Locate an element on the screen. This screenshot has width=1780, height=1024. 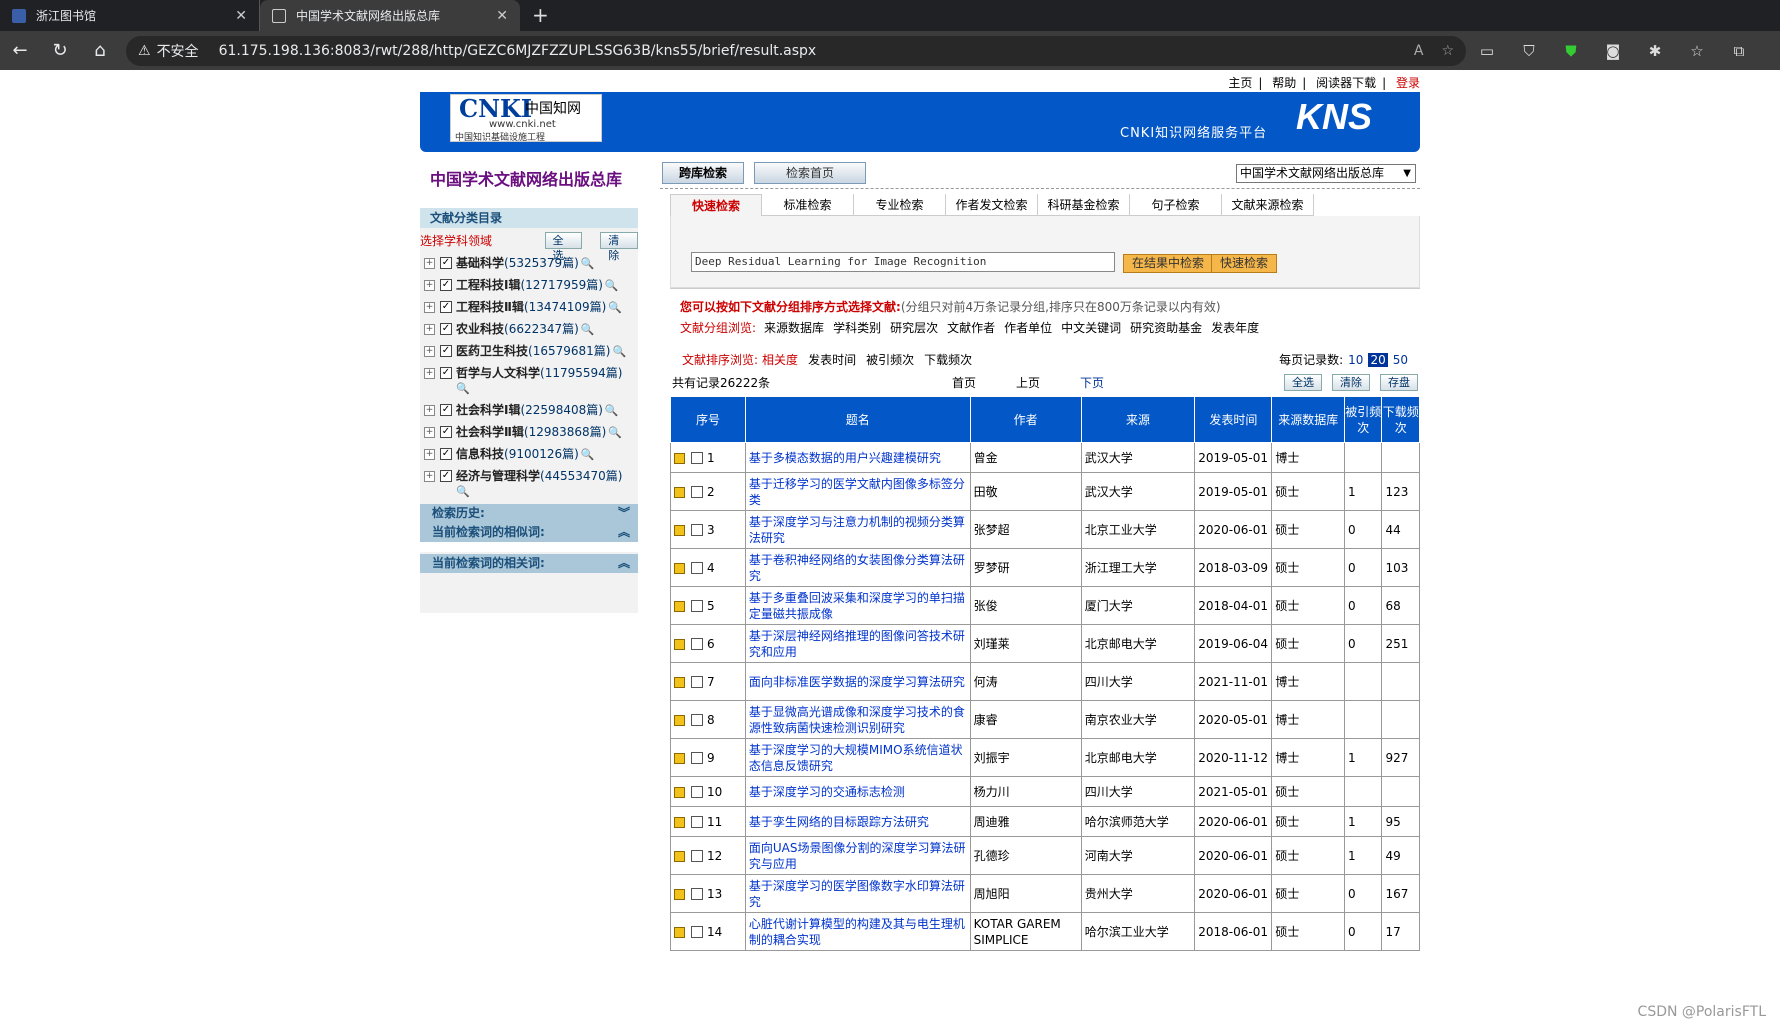
title-link: 基于深度学习的交通标志检测 is located at coordinates (827, 792).